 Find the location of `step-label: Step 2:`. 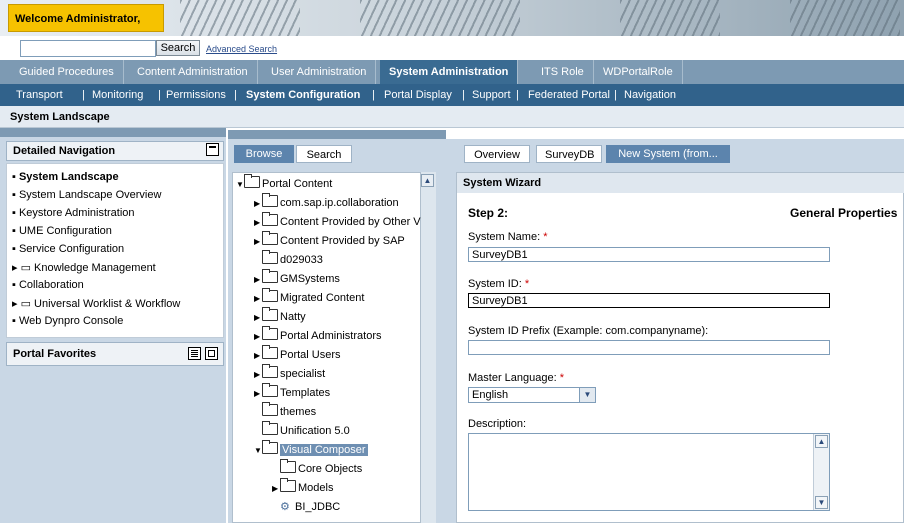

step-label: Step 2: is located at coordinates (488, 213).